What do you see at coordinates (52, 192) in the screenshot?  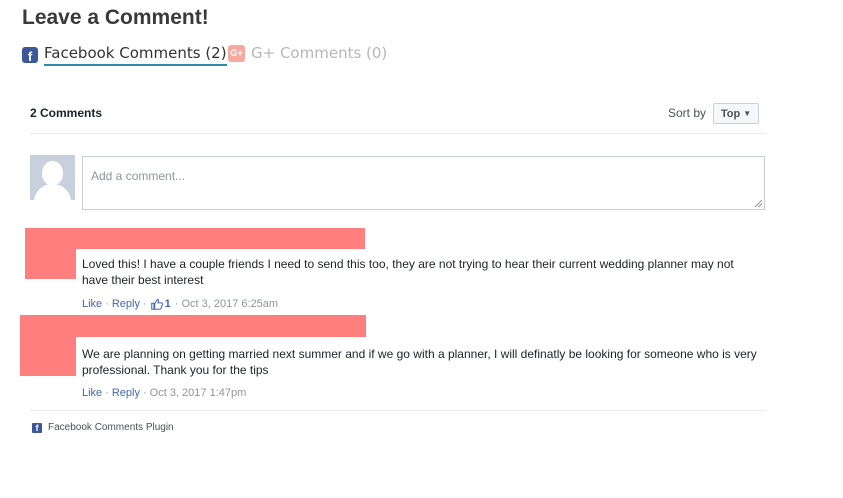 I see `avatar-shoulders` at bounding box center [52, 192].